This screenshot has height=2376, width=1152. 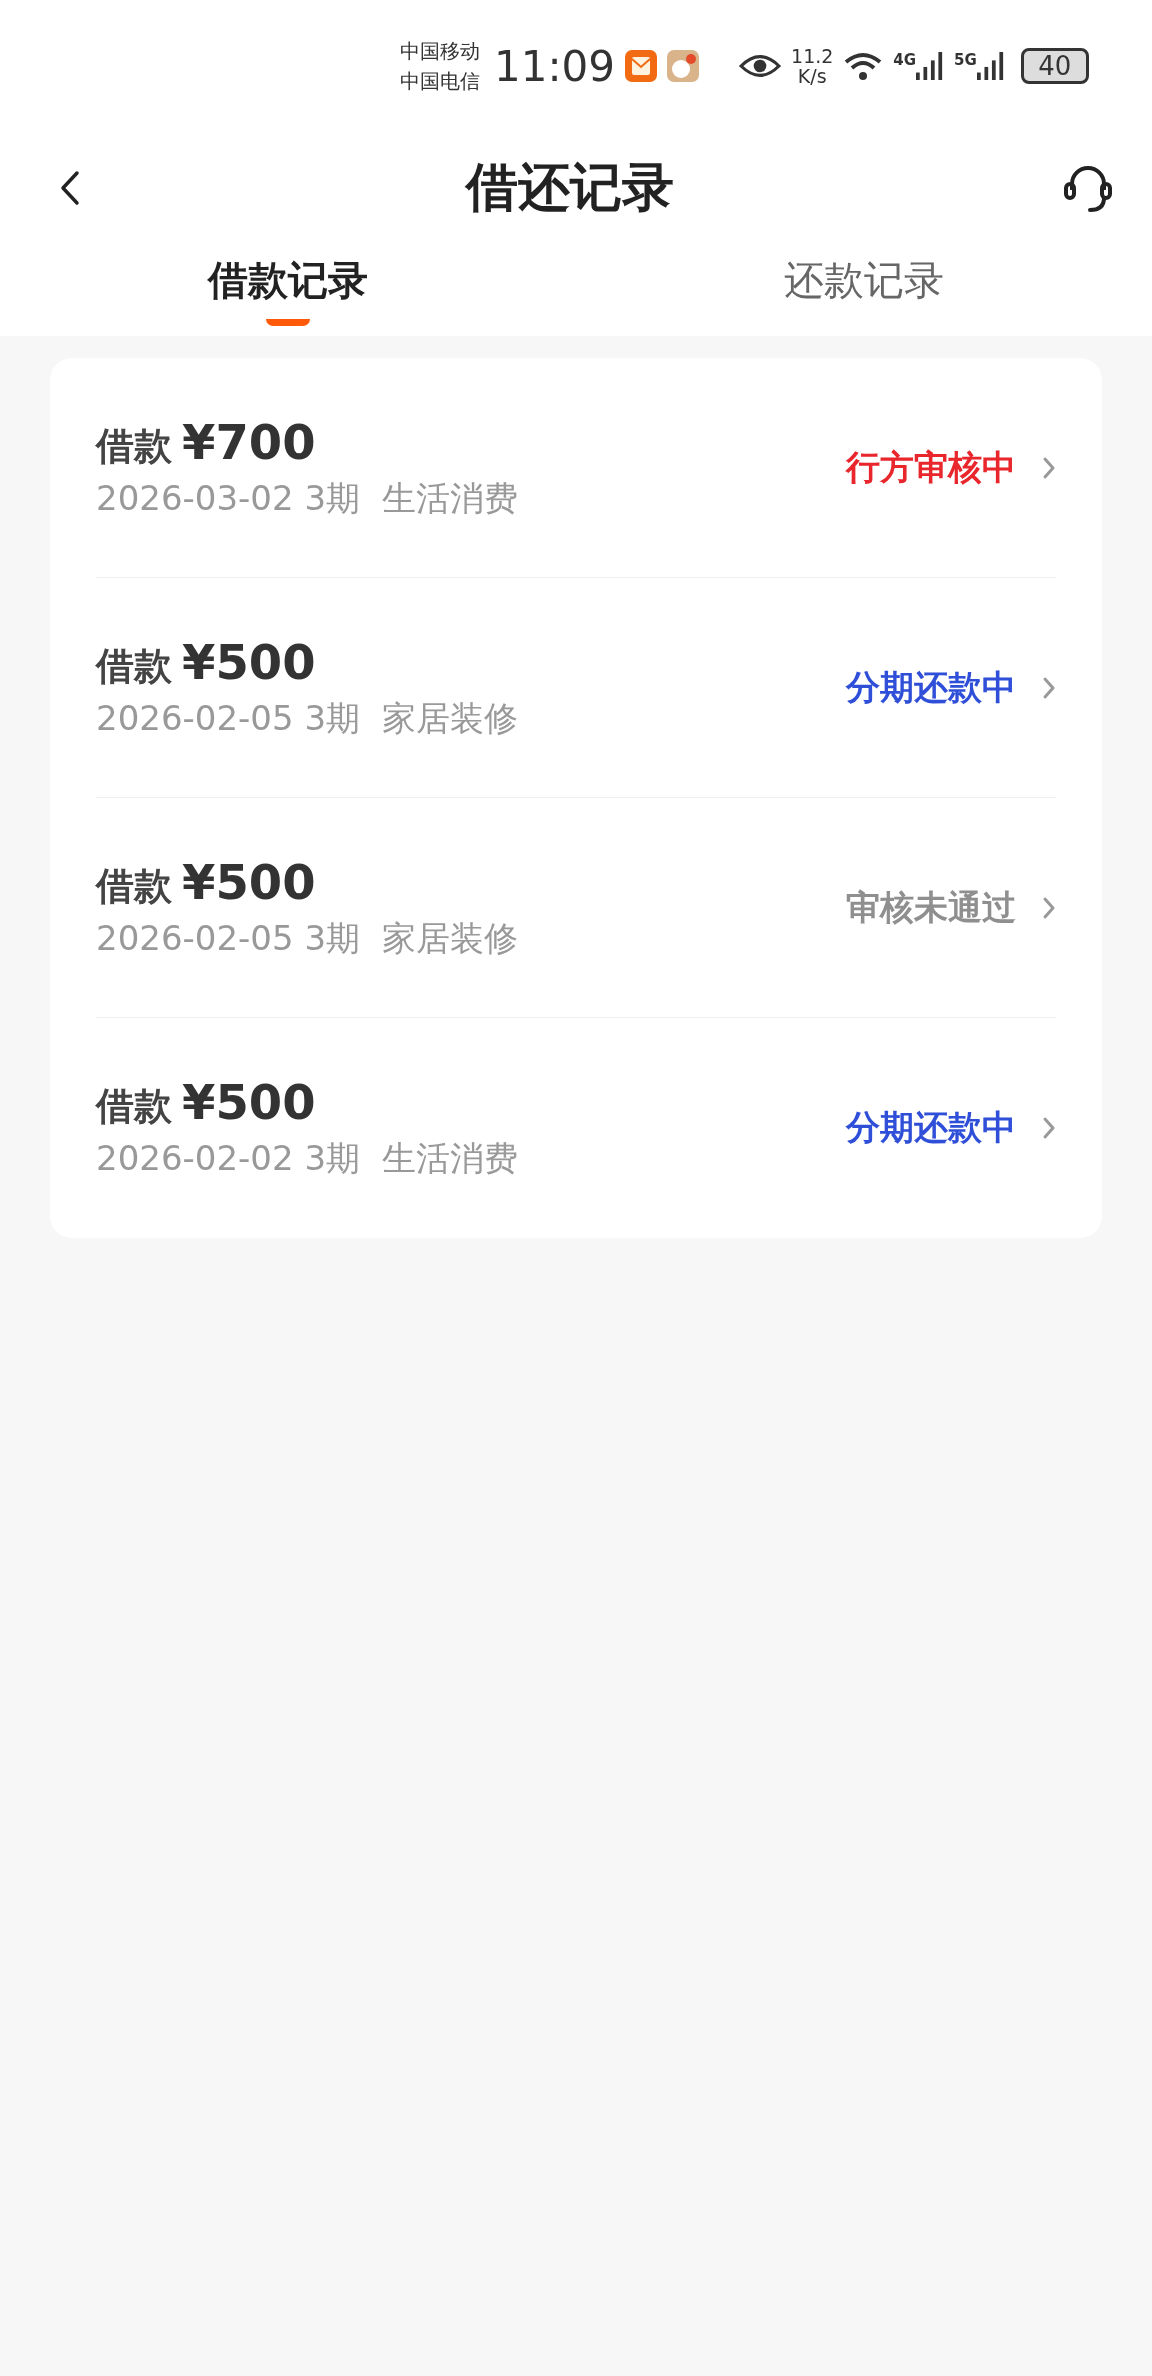 I want to click on speed-unit: K/s, so click(x=812, y=76).